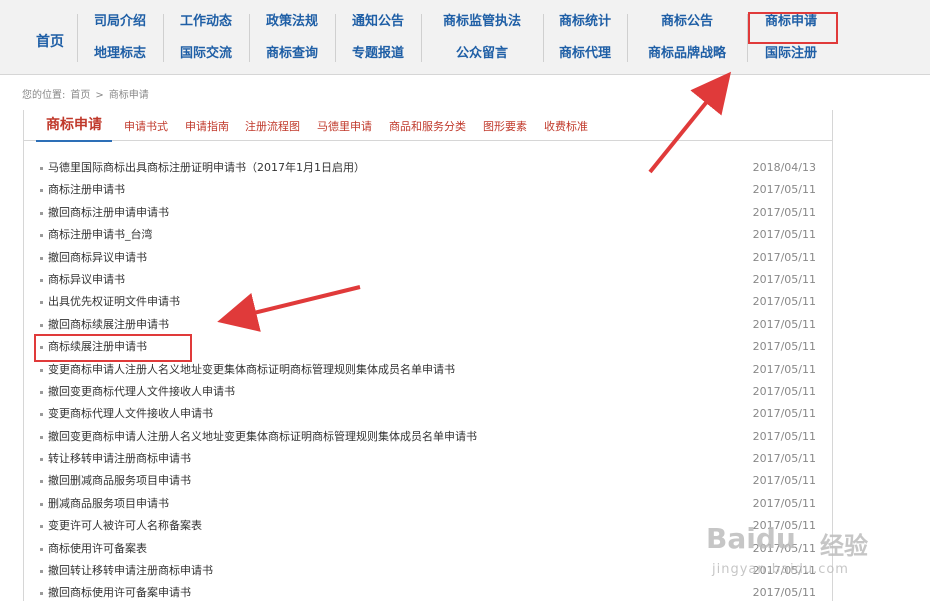 The height and width of the screenshot is (605, 930). I want to click on list-item-title: 删减商品服务项目申请书, so click(108, 504).